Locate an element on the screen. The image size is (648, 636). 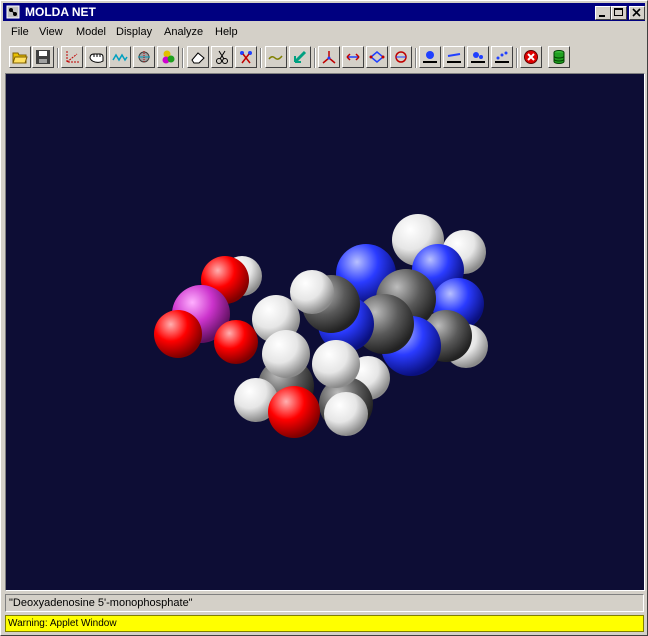
stop-button is located at coordinates (531, 57).